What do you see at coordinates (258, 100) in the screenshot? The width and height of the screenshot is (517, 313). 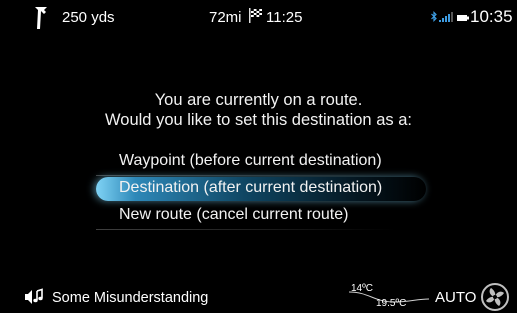 I see `prompt-line-1: You are currently on a route.` at bounding box center [258, 100].